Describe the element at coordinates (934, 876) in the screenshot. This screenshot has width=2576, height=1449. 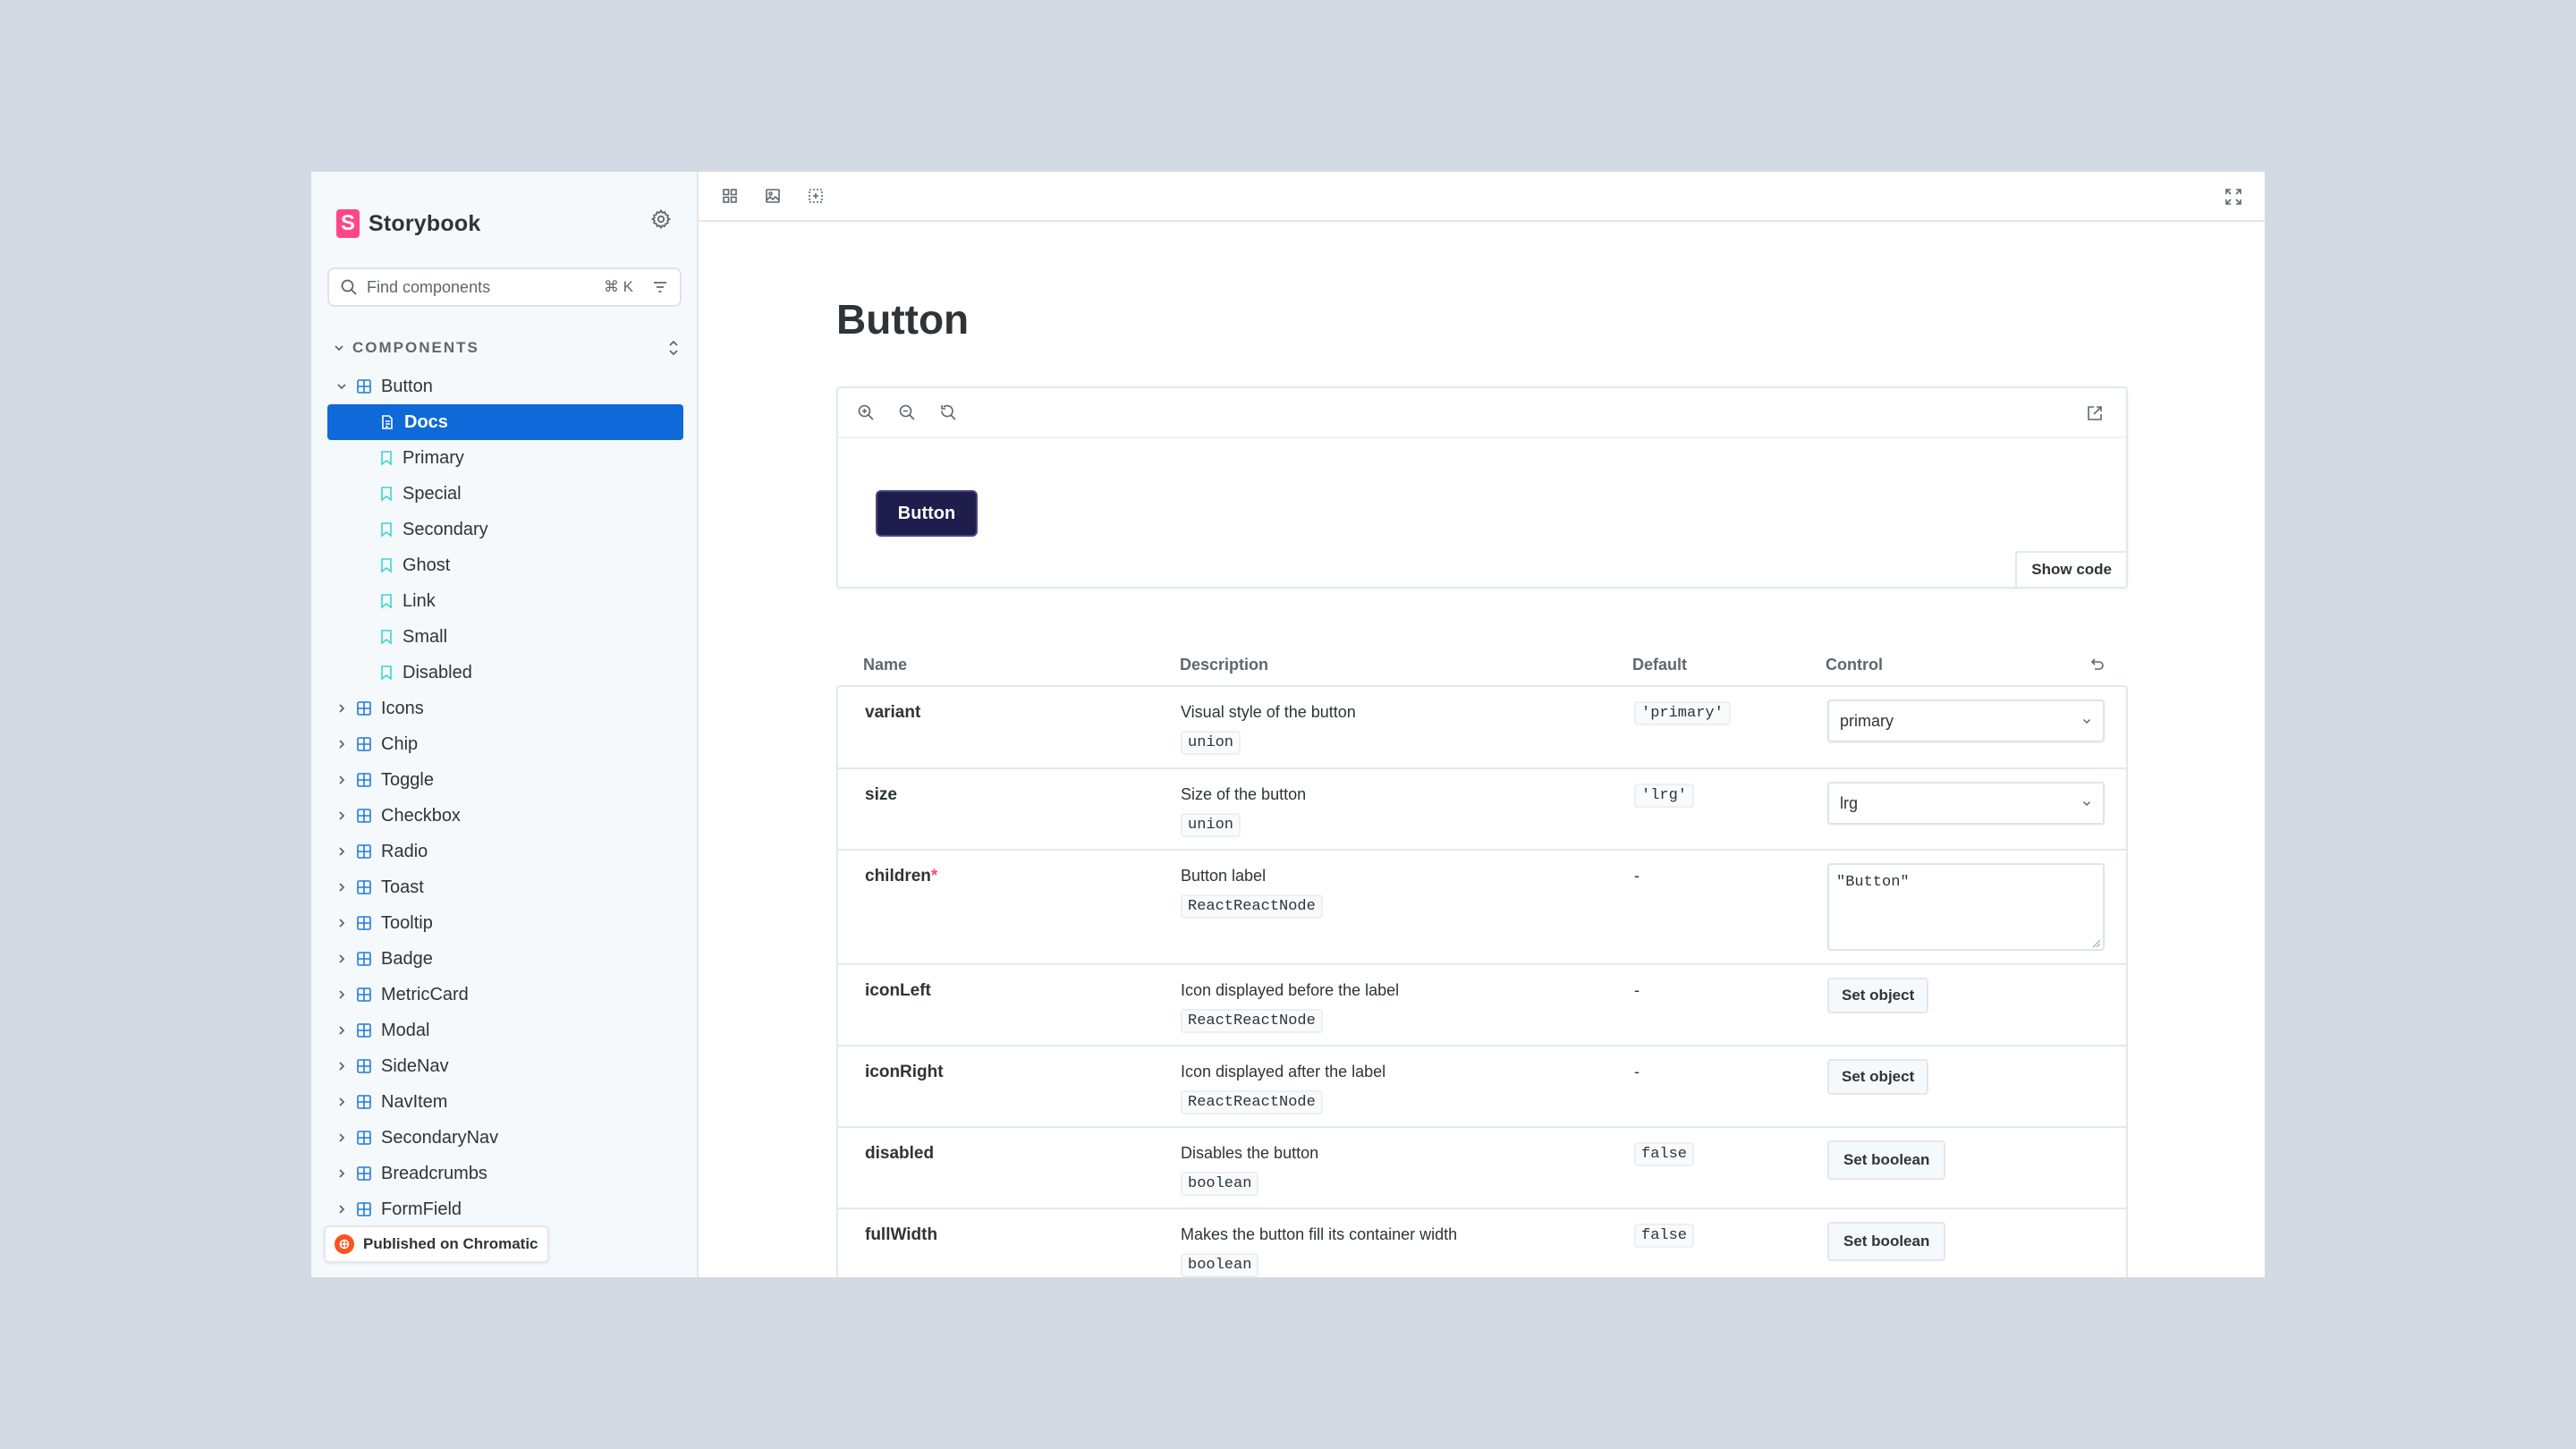
I see `required-marker: *` at that location.